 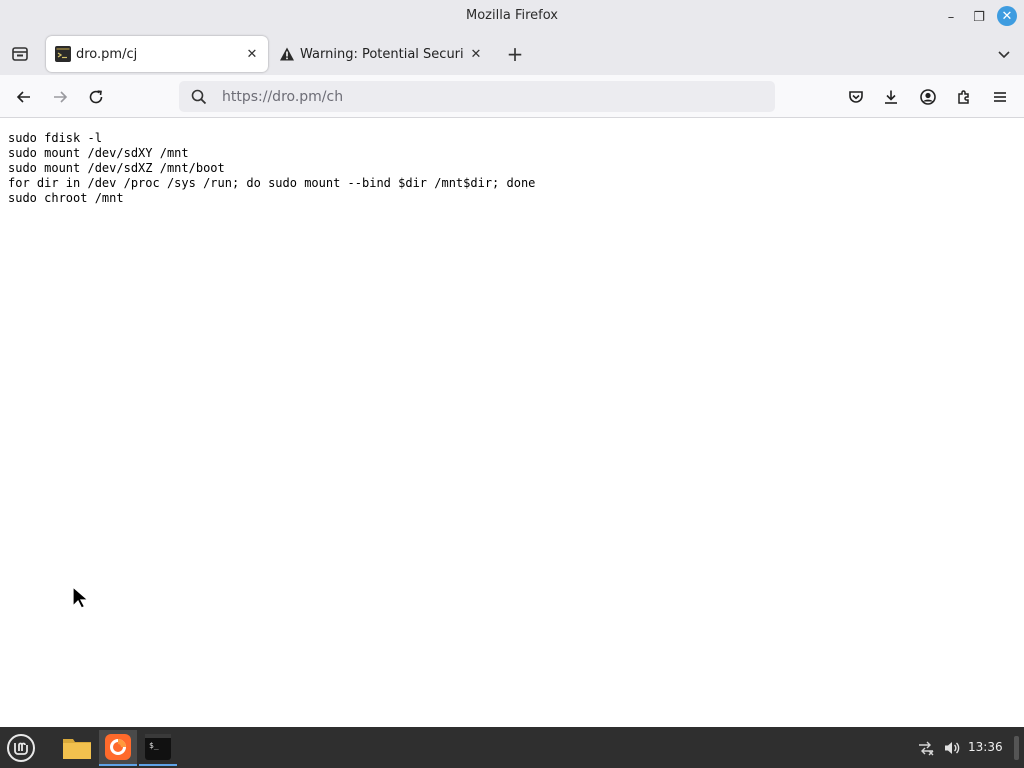 What do you see at coordinates (951, 17) in the screenshot?
I see `minimize-button: –` at bounding box center [951, 17].